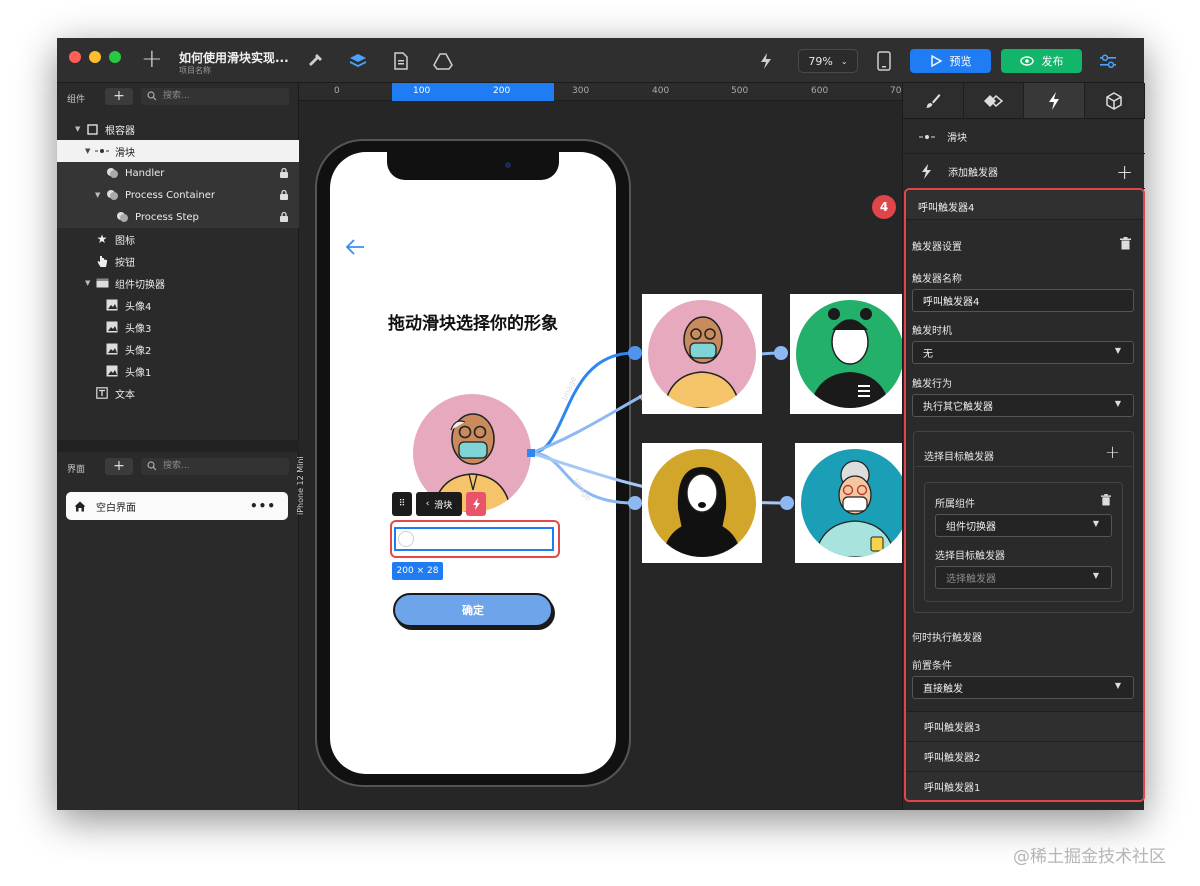 The image size is (1200, 886). What do you see at coordinates (1024, 756) in the screenshot?
I see `trigger-row: 呼叫触发器2` at bounding box center [1024, 756].